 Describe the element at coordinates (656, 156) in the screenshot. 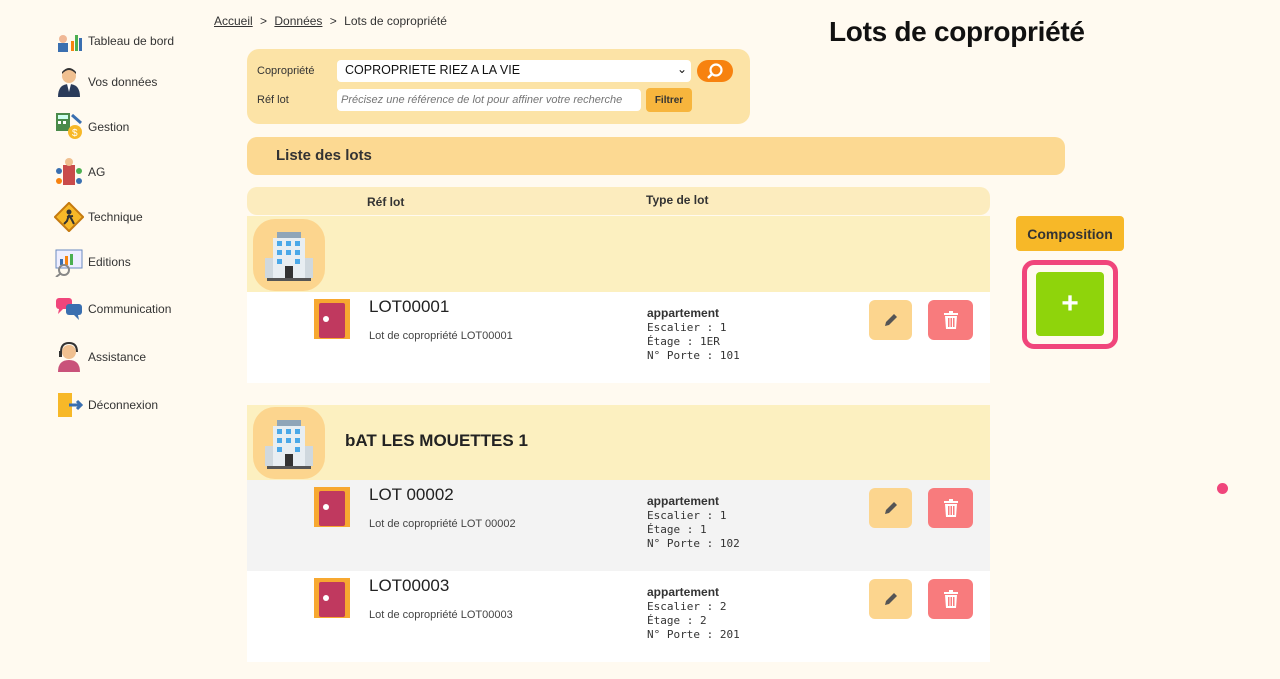

I see `lot-list-header: Liste des lots` at that location.